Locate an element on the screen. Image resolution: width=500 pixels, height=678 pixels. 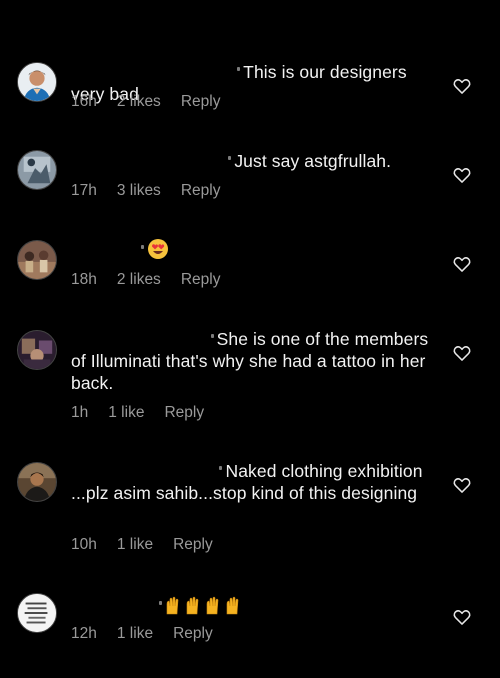
heart-eyes-emoji is located at coordinates (158, 251).